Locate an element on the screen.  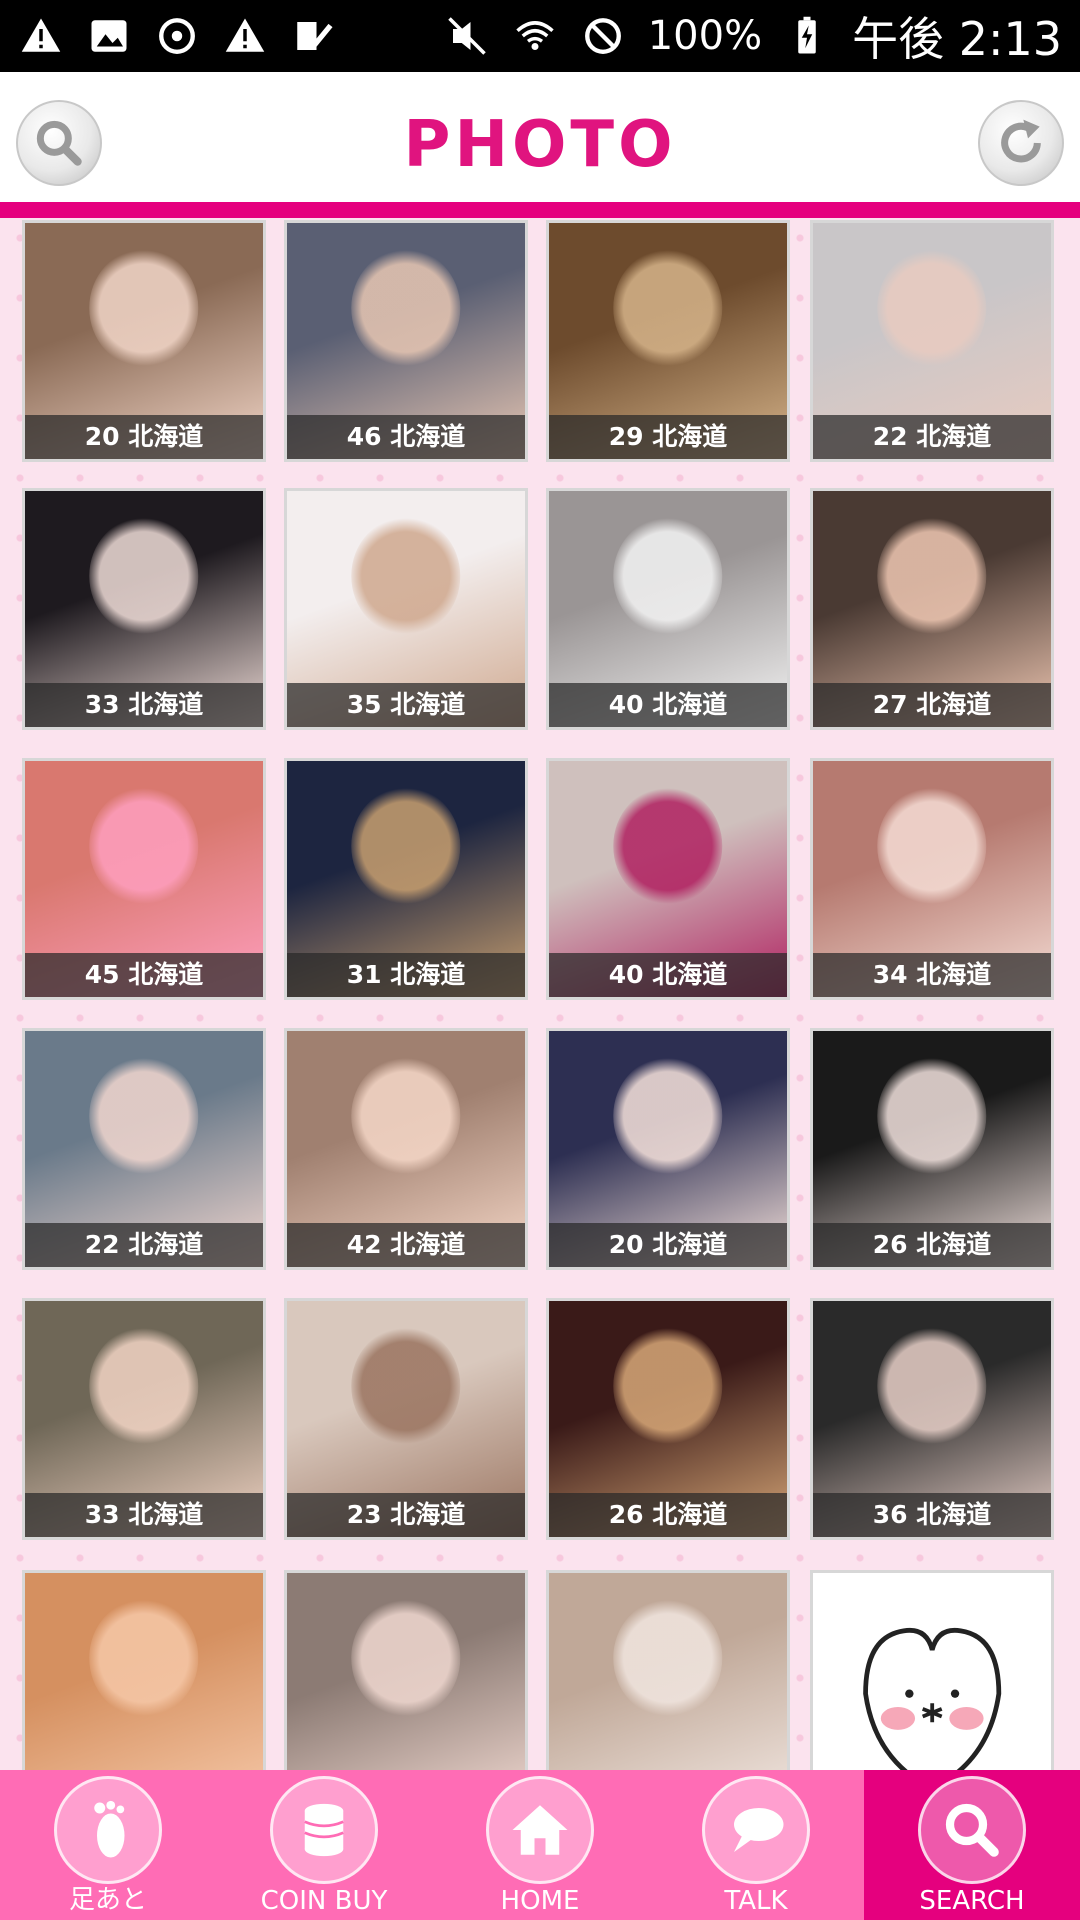
sync-icon is located at coordinates (177, 36).